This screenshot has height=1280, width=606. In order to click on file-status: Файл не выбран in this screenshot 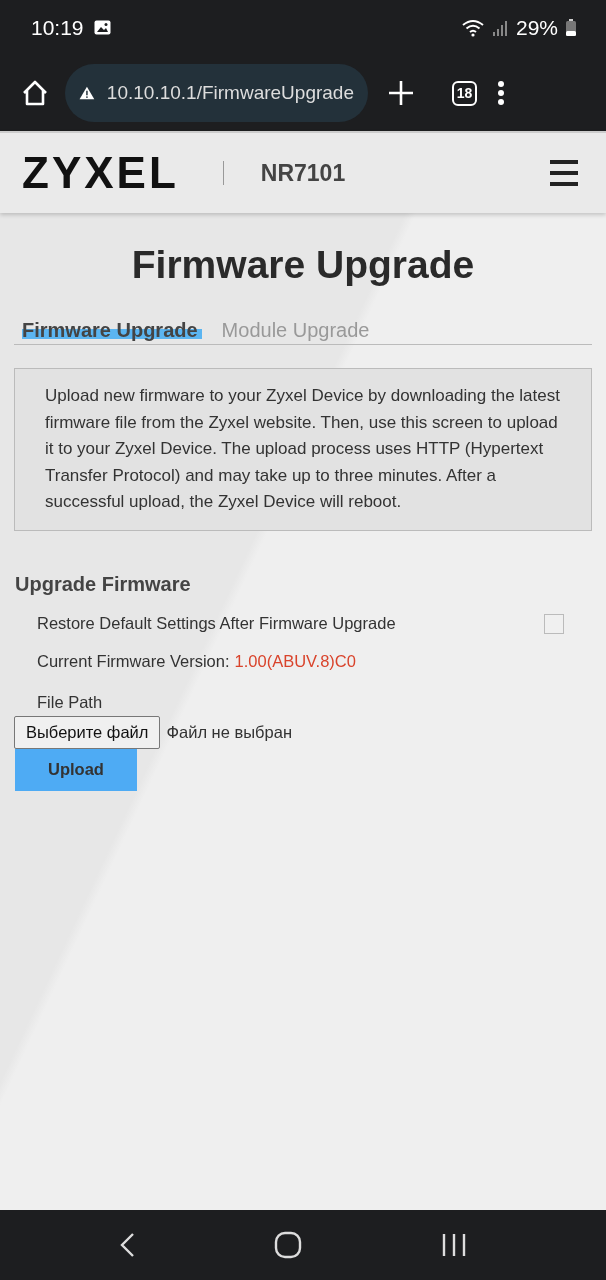, I will do `click(229, 732)`.